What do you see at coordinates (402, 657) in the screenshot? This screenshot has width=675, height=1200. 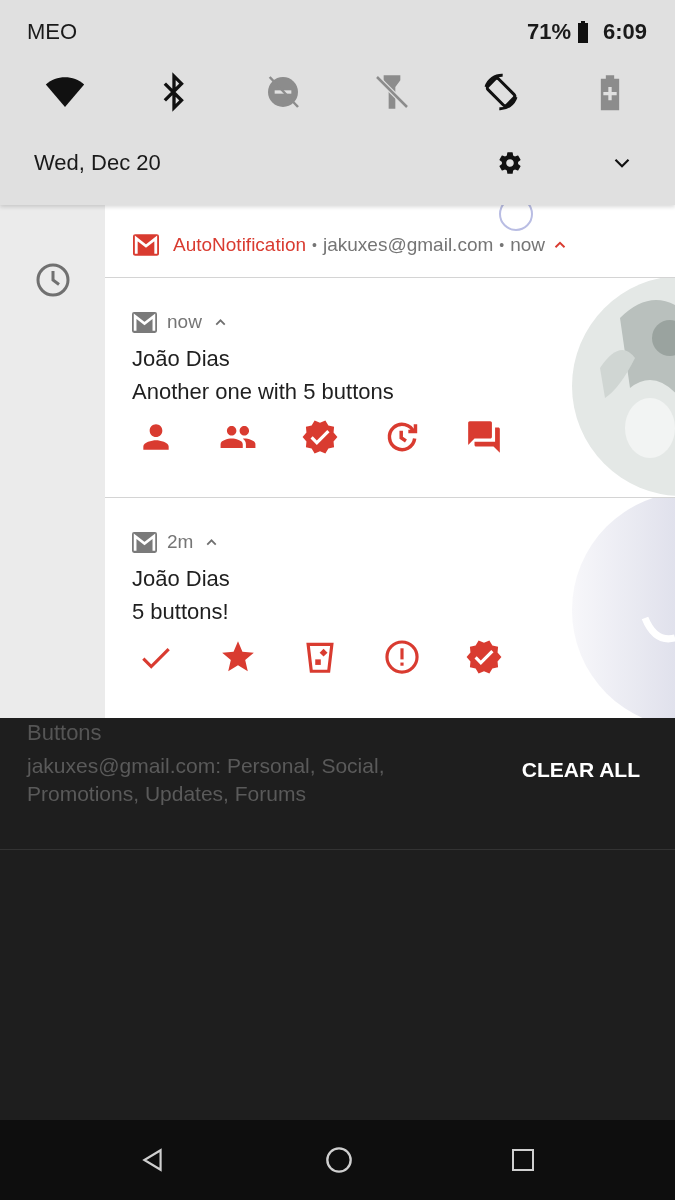 I see `exclamation-circle-icon` at bounding box center [402, 657].